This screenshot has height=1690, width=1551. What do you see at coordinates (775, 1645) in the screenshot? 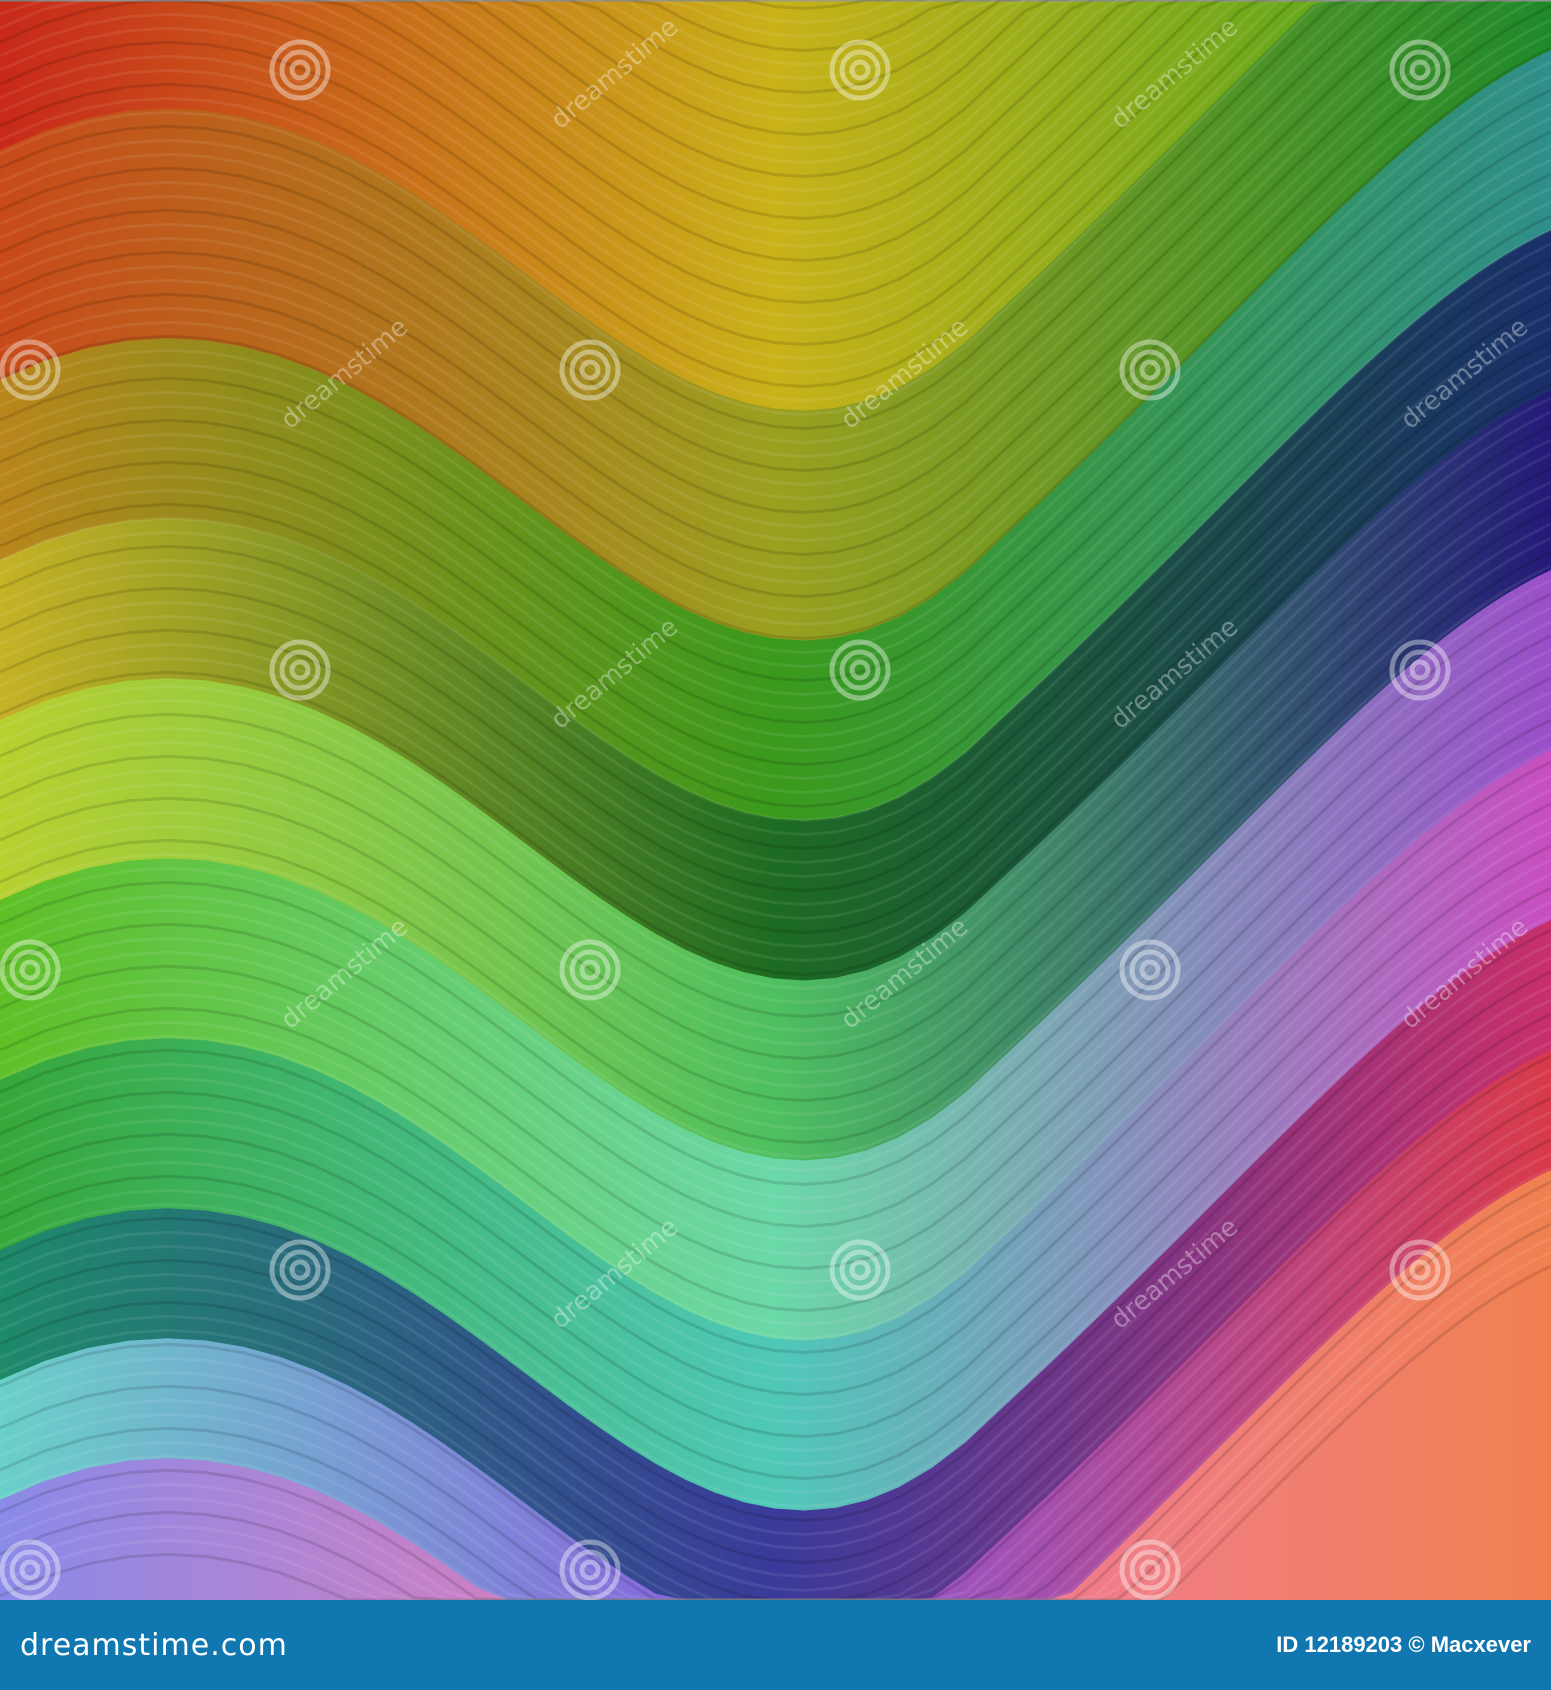
I see `watermark-footer: dreamstime.com ID 12189203 © Macxever` at bounding box center [775, 1645].